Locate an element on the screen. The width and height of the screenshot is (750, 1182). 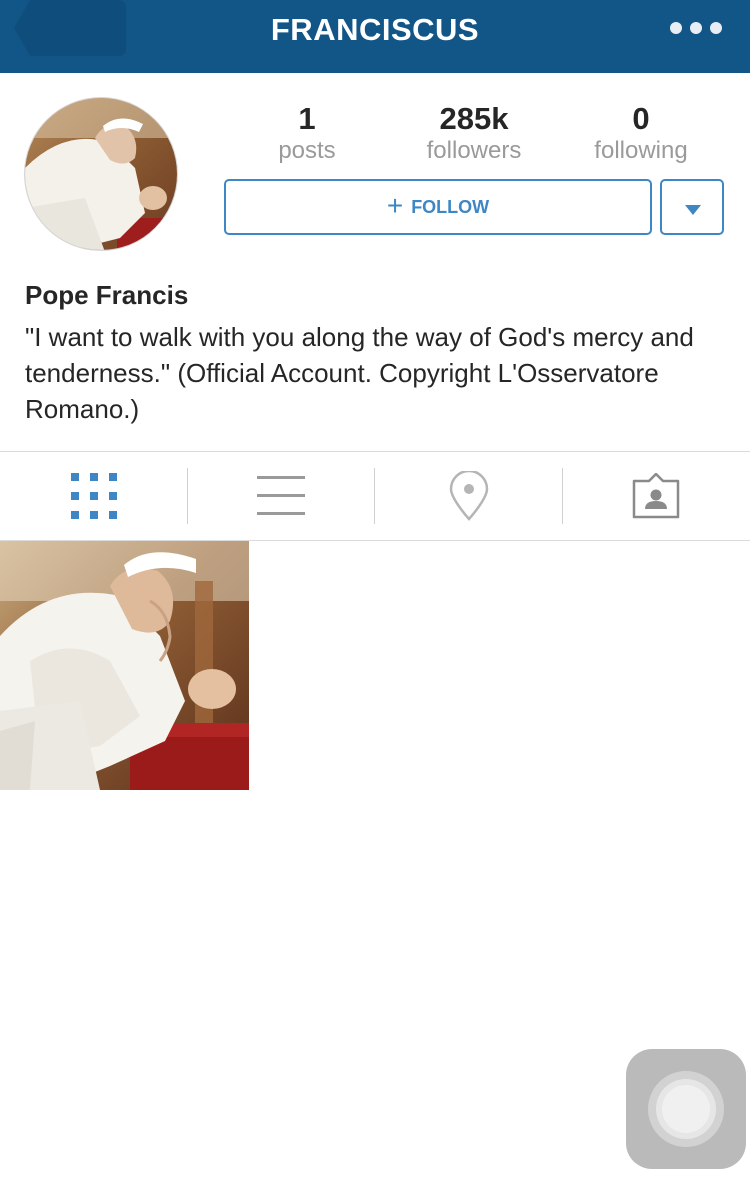
location-pin-icon is located at coordinates (468, 496).